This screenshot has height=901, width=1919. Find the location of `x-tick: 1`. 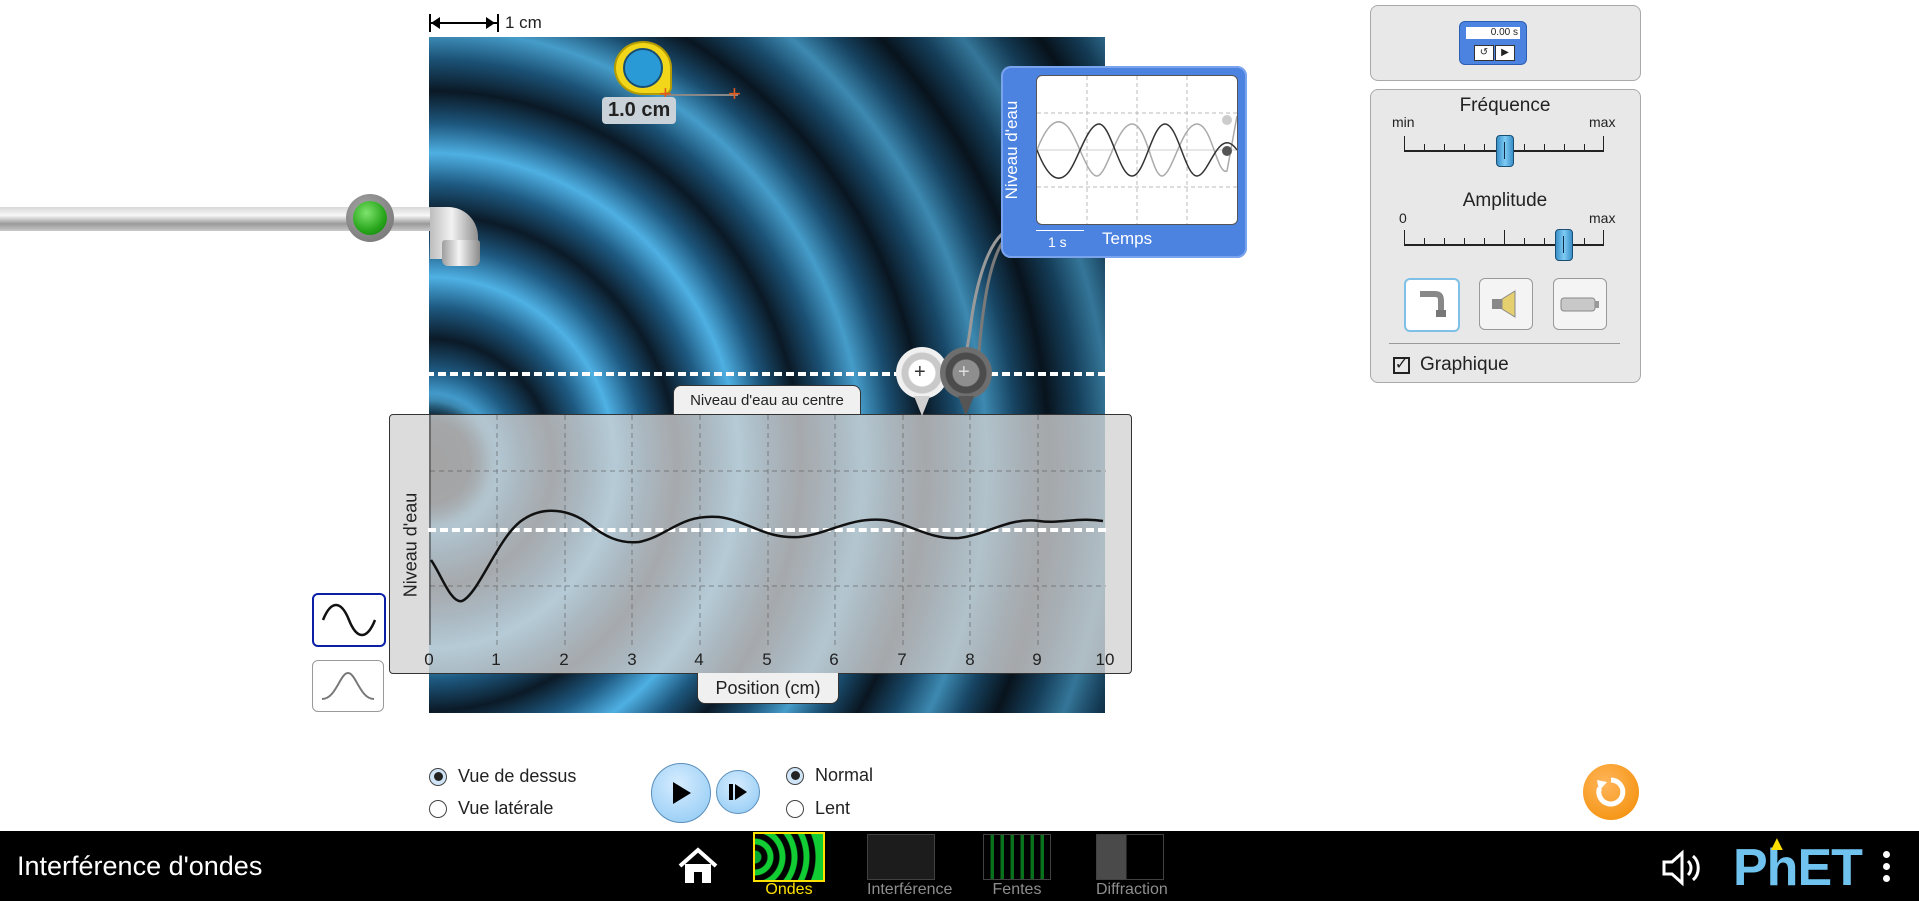

x-tick: 1 is located at coordinates (496, 659).